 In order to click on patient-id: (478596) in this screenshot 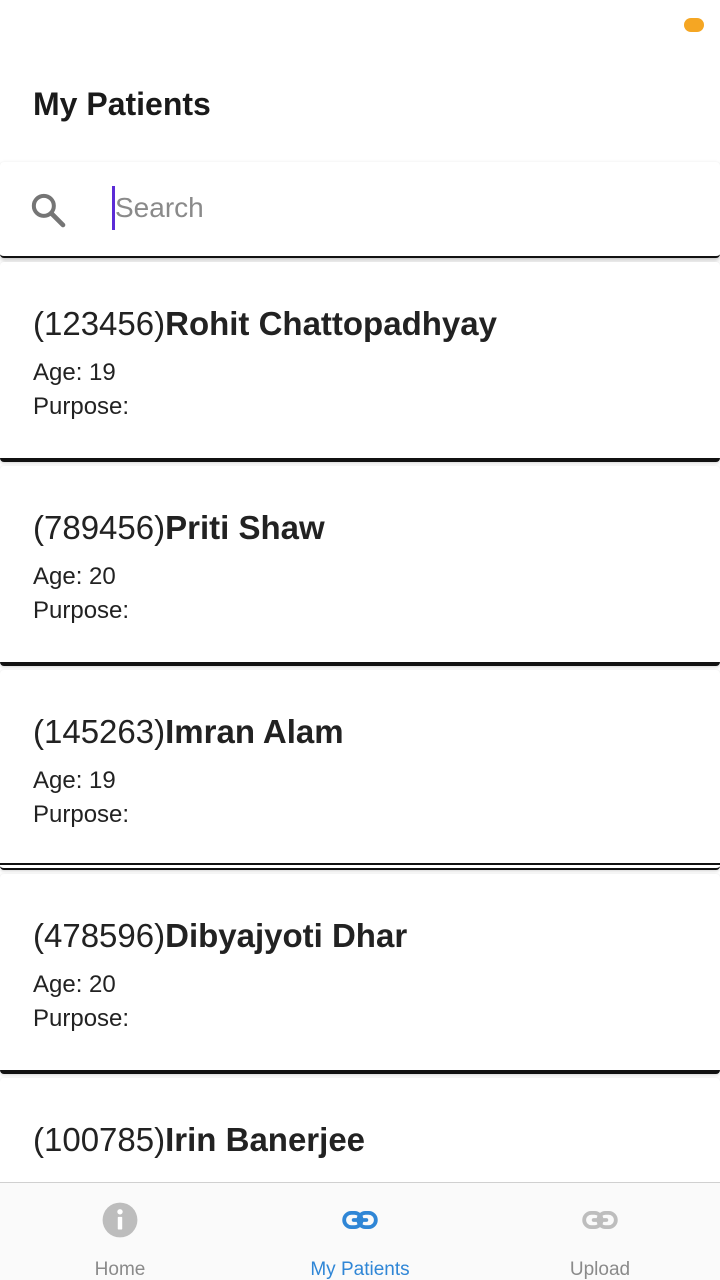, I will do `click(99, 935)`.